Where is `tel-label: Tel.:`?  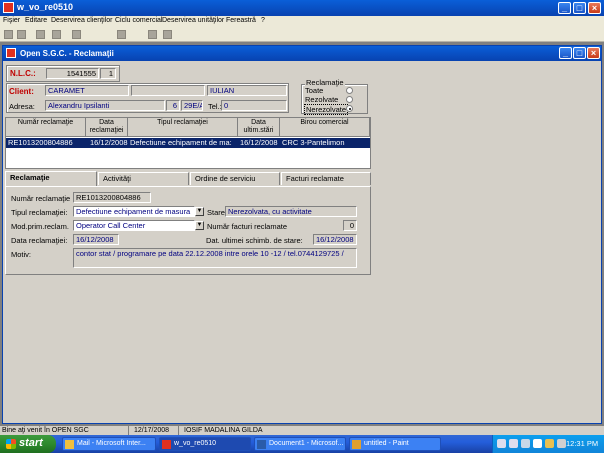 tel-label: Tel.: is located at coordinates (215, 106).